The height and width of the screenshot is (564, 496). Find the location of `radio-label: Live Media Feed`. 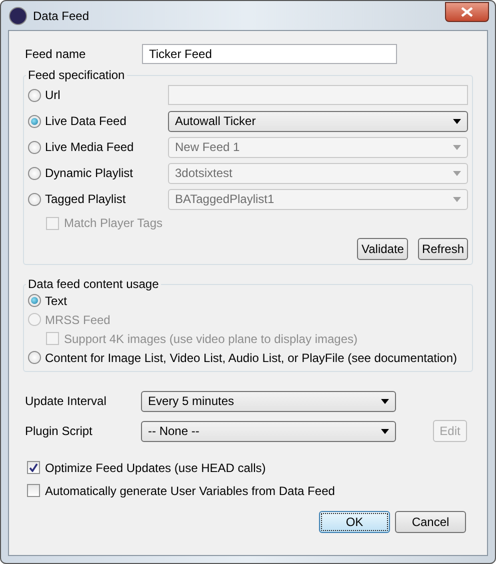

radio-label: Live Media Feed is located at coordinates (90, 147).